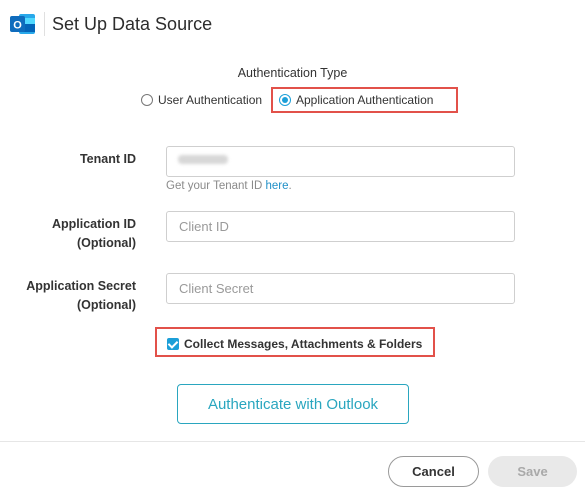 This screenshot has height=497, width=585. Describe the element at coordinates (173, 344) in the screenshot. I see `checkbox-checked-icon` at that location.